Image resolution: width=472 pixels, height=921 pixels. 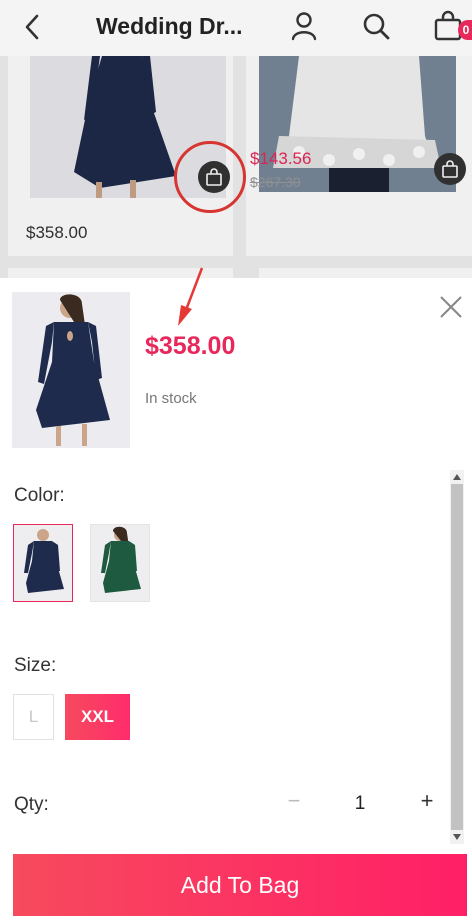 I want to click on app-header: Wedding Dr... 0, so click(x=236, y=28).